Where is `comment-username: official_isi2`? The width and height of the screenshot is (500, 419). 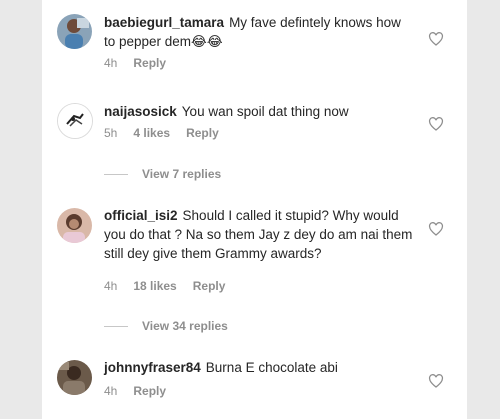
comment-username: official_isi2 is located at coordinates (141, 215).